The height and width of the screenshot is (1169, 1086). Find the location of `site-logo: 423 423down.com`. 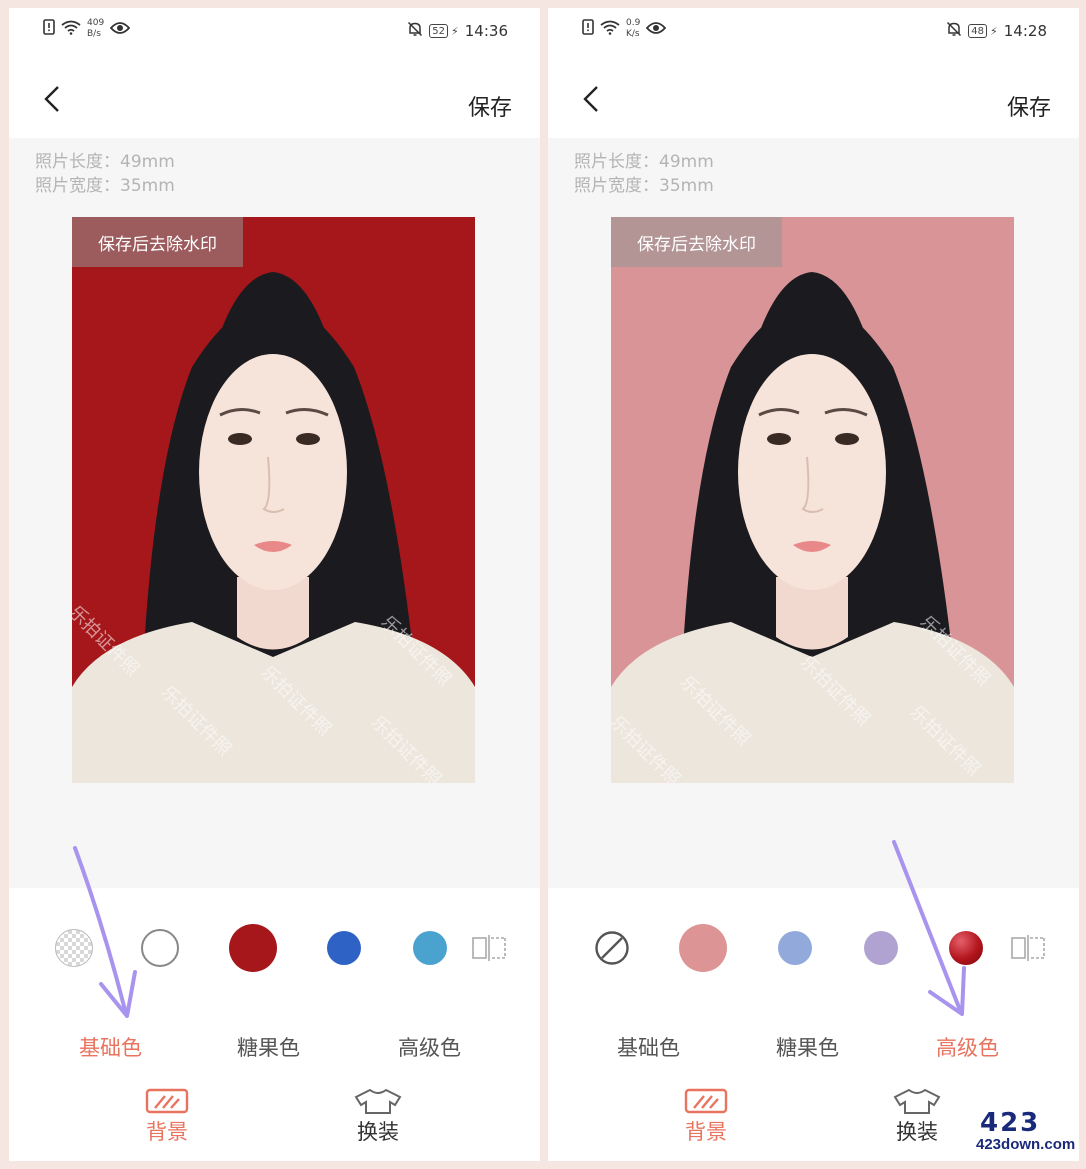

site-logo: 423 423down.com is located at coordinates (1028, 1133).